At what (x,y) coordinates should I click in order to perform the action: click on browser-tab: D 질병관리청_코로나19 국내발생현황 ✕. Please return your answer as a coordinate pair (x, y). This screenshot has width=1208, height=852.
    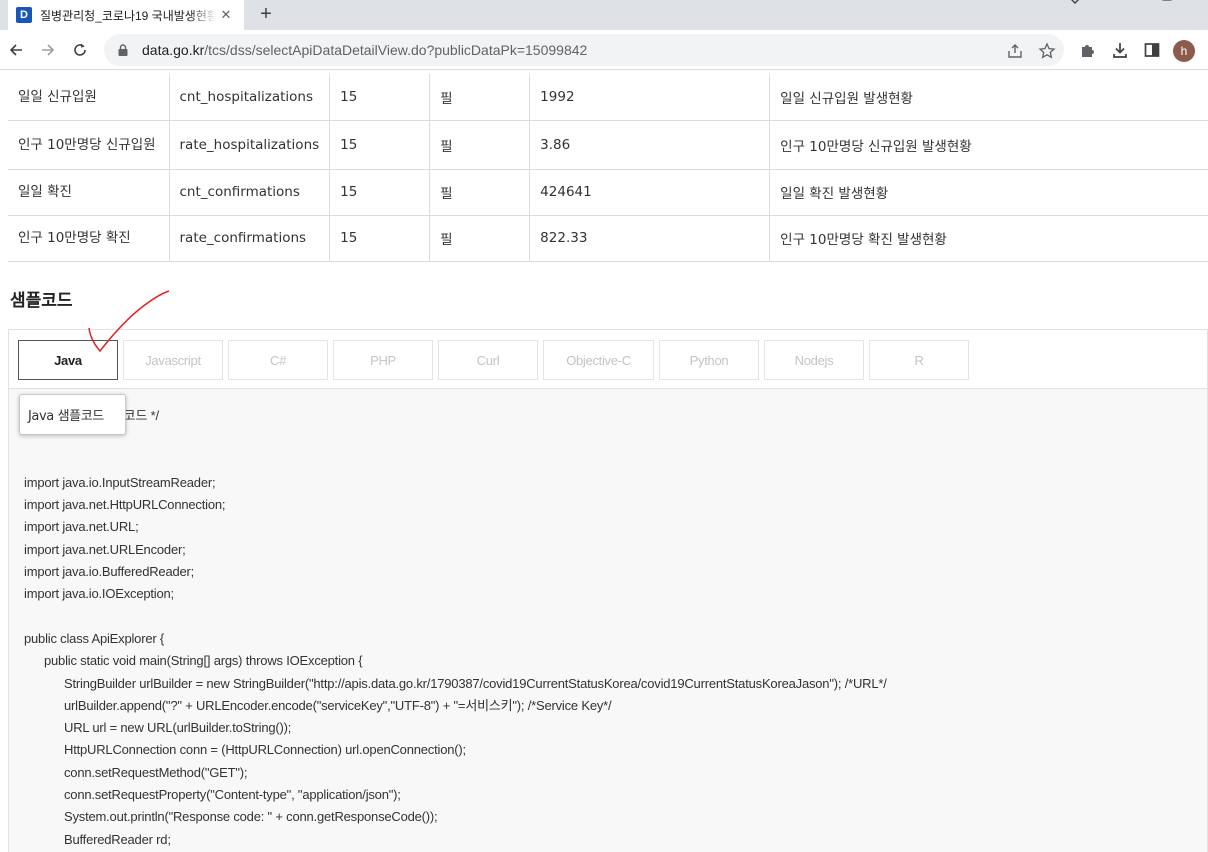
    Looking at the image, I should click on (126, 15).